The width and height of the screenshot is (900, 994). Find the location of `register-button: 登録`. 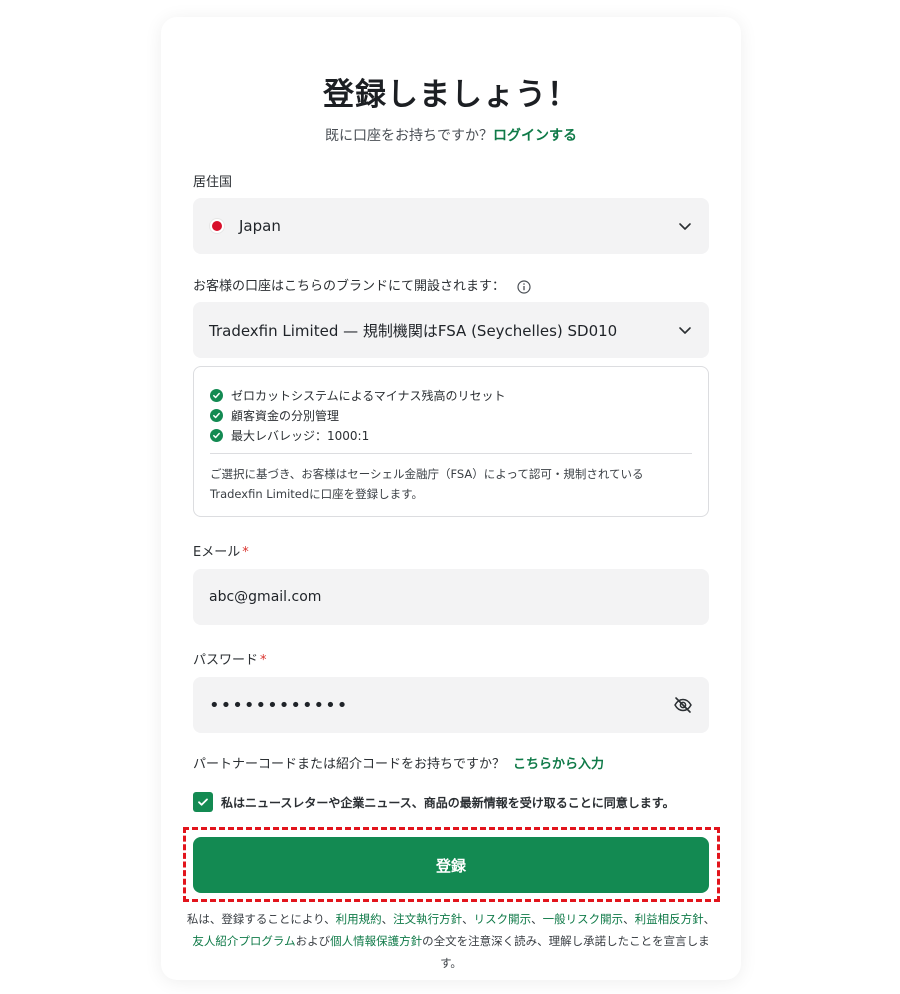

register-button: 登録 is located at coordinates (451, 865).